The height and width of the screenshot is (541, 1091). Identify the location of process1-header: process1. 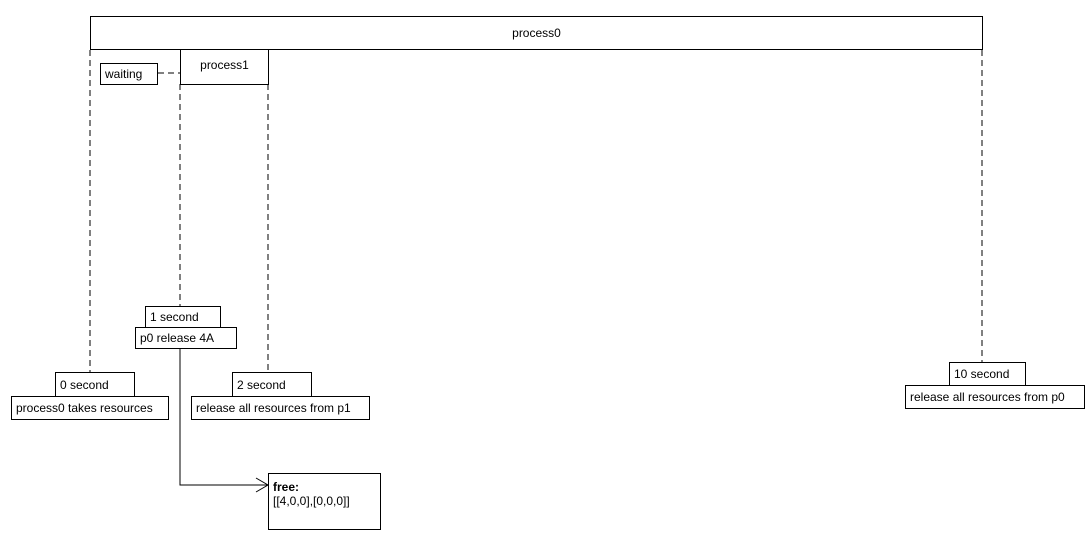
(224, 67).